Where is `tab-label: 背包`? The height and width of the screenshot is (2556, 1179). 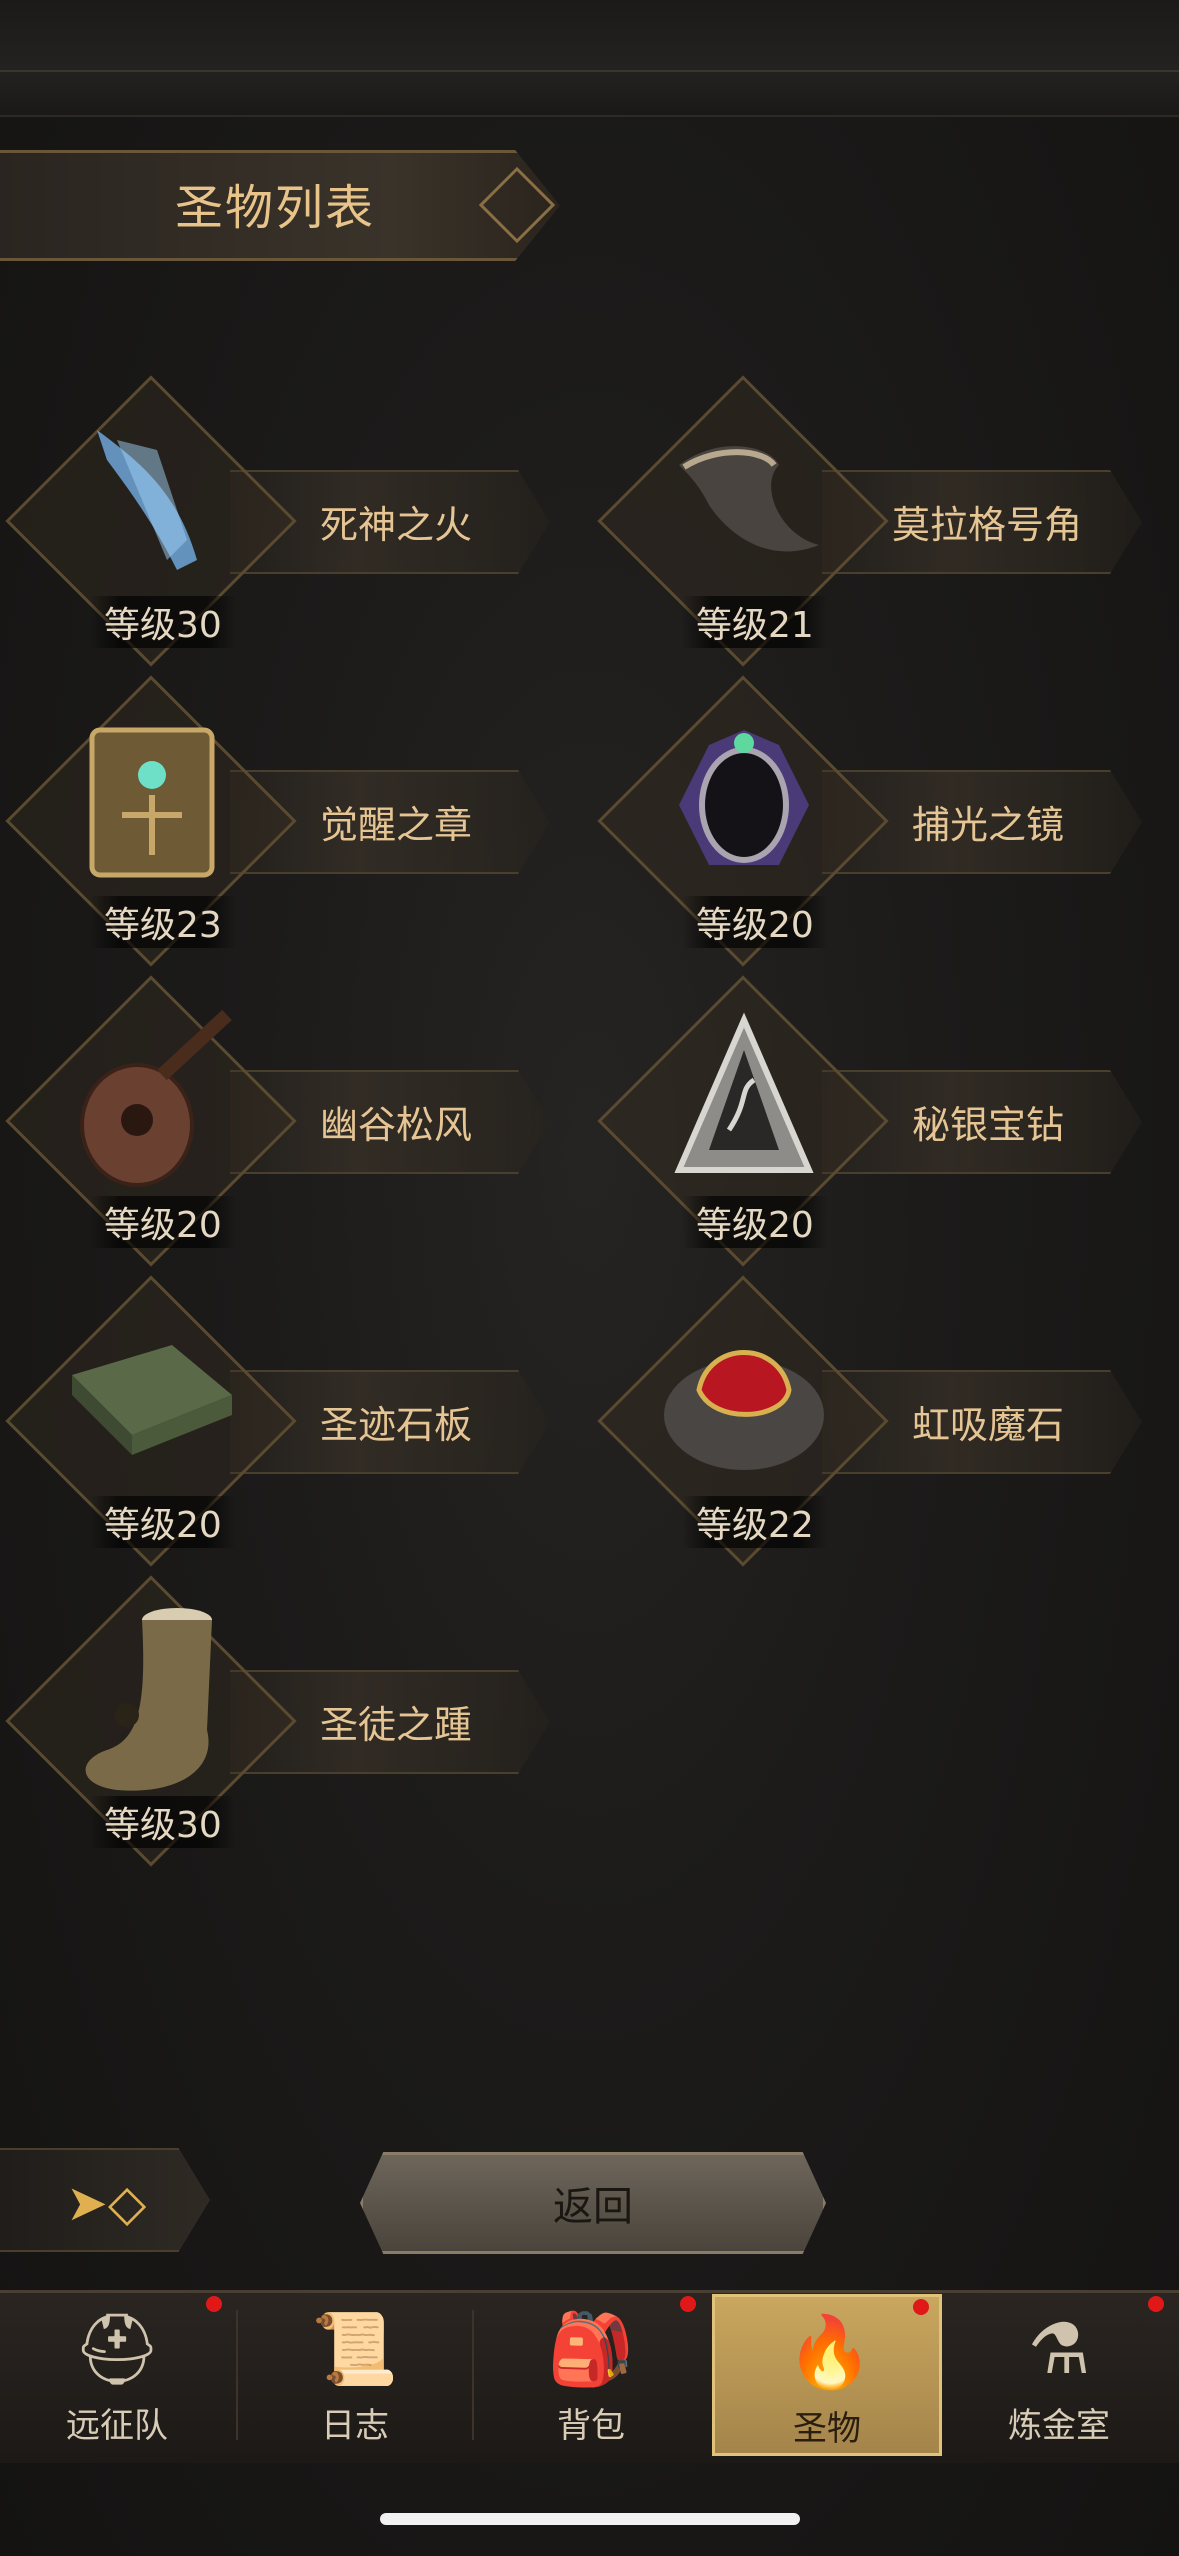 tab-label: 背包 is located at coordinates (591, 2426).